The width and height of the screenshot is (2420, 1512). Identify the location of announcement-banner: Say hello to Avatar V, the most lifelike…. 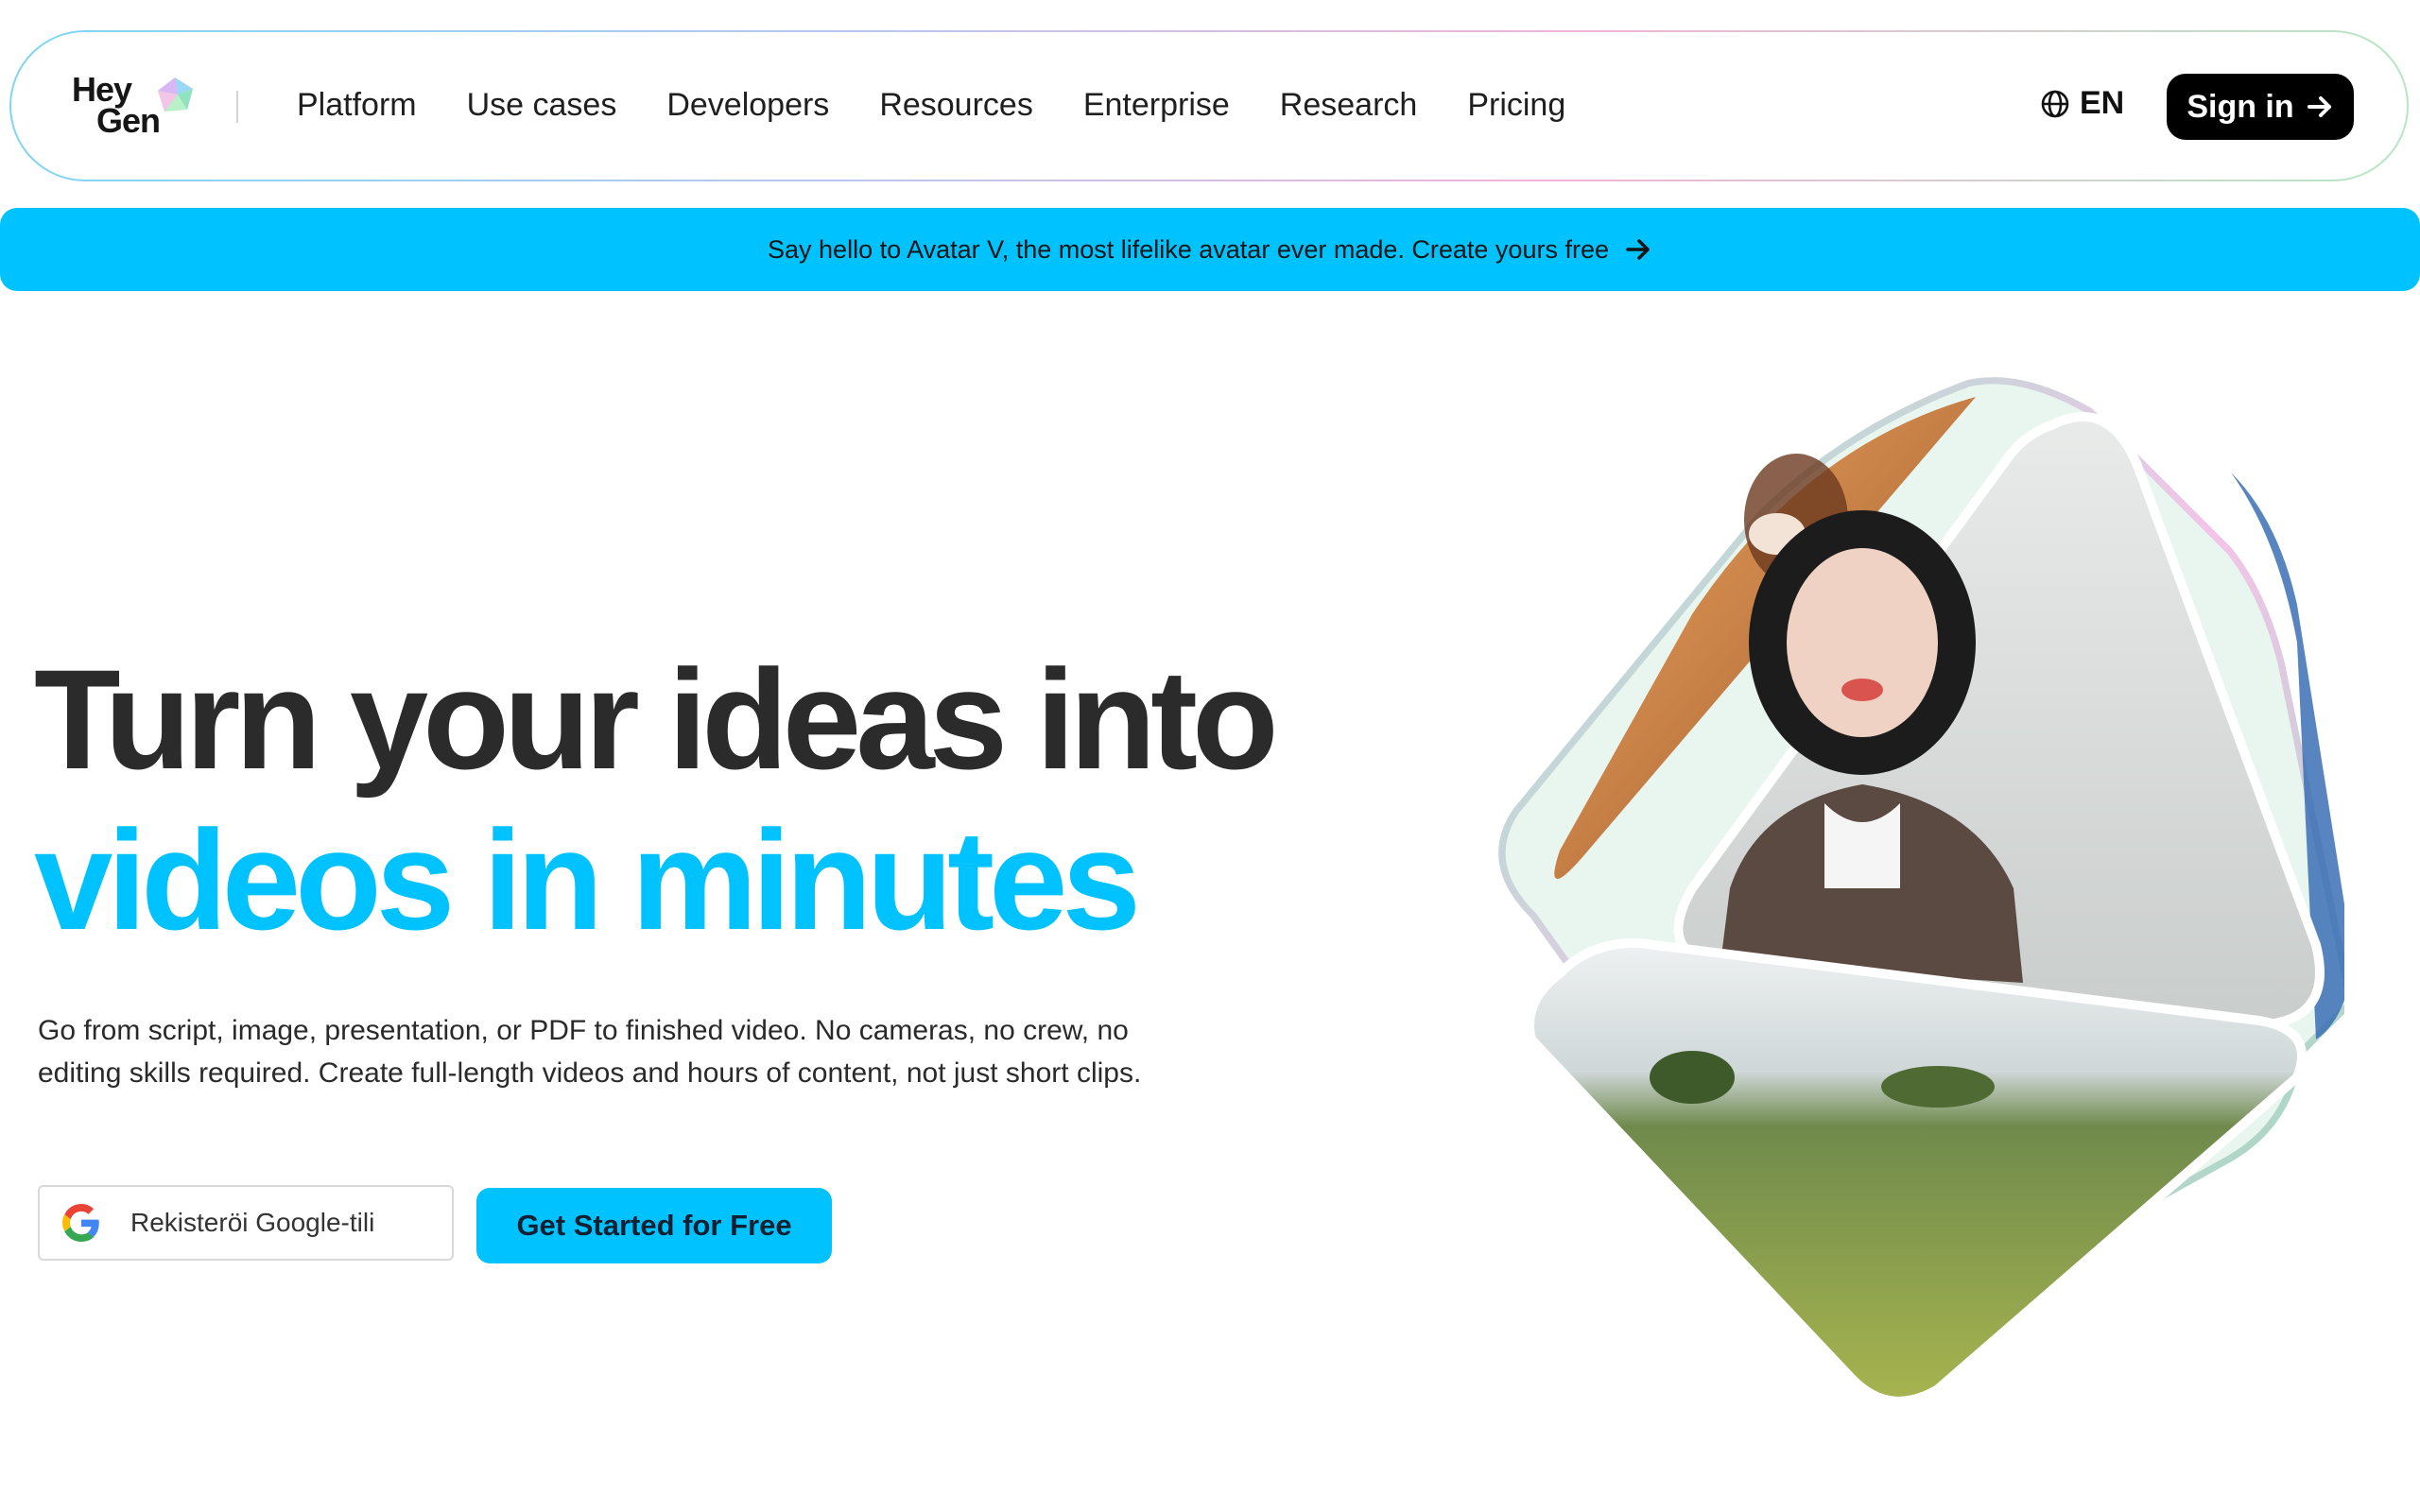
(1210, 249).